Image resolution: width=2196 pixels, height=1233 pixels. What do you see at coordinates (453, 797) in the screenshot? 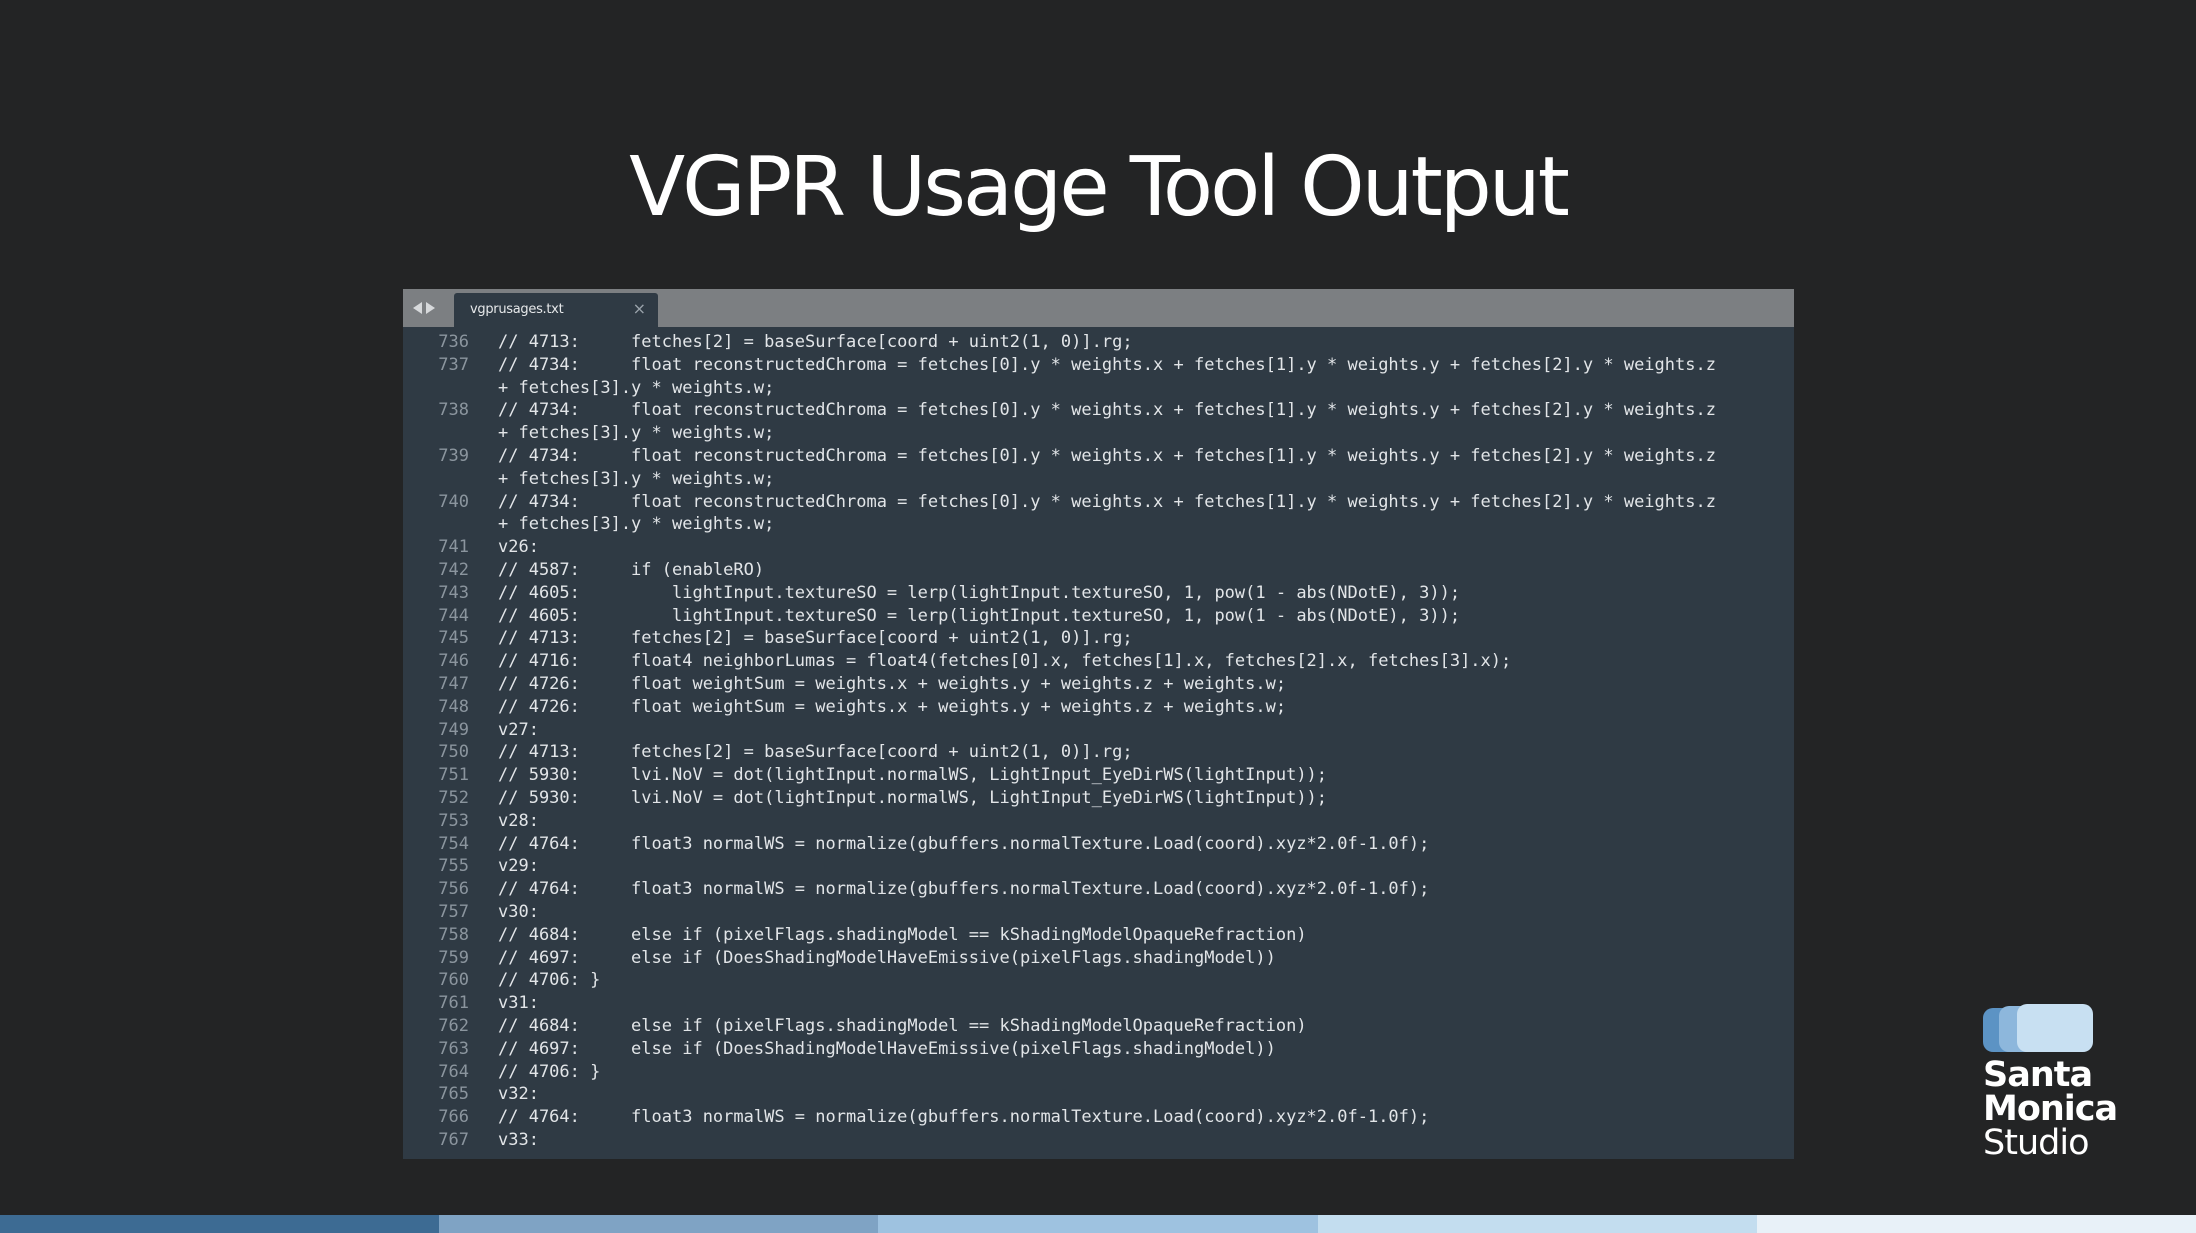
I see `line-number: 752` at bounding box center [453, 797].